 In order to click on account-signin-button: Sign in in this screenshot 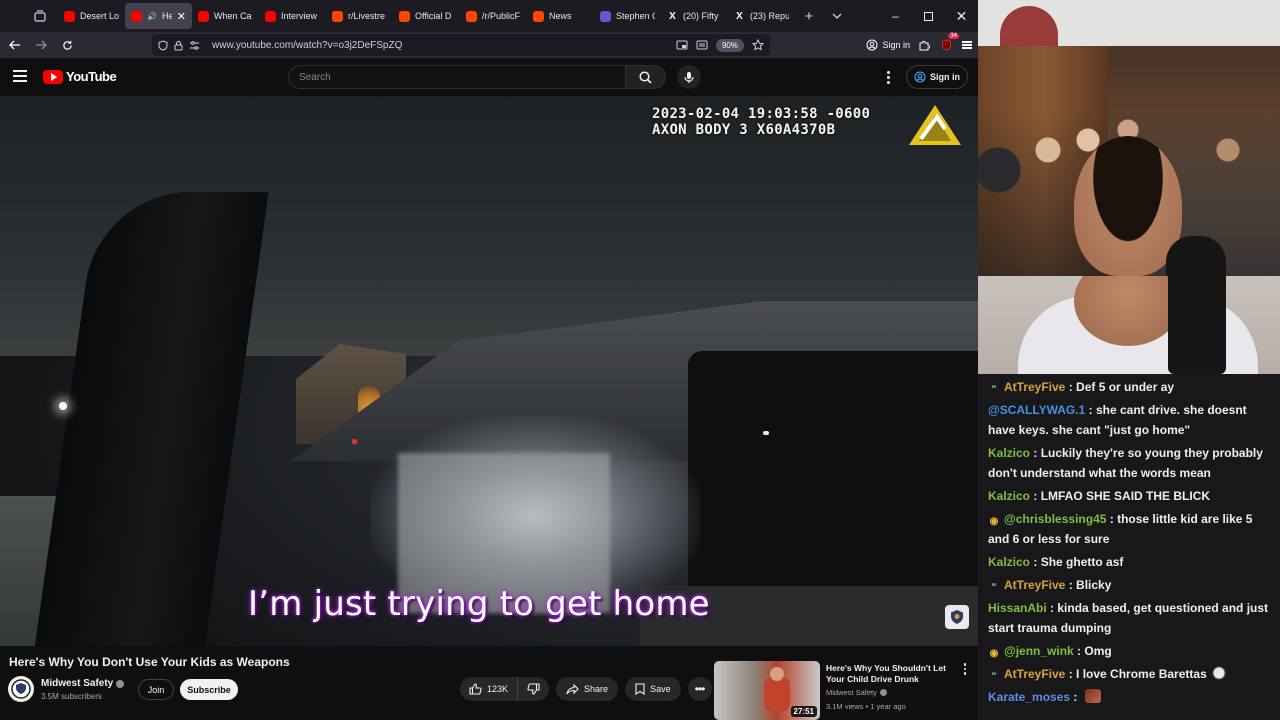, I will do `click(888, 45)`.